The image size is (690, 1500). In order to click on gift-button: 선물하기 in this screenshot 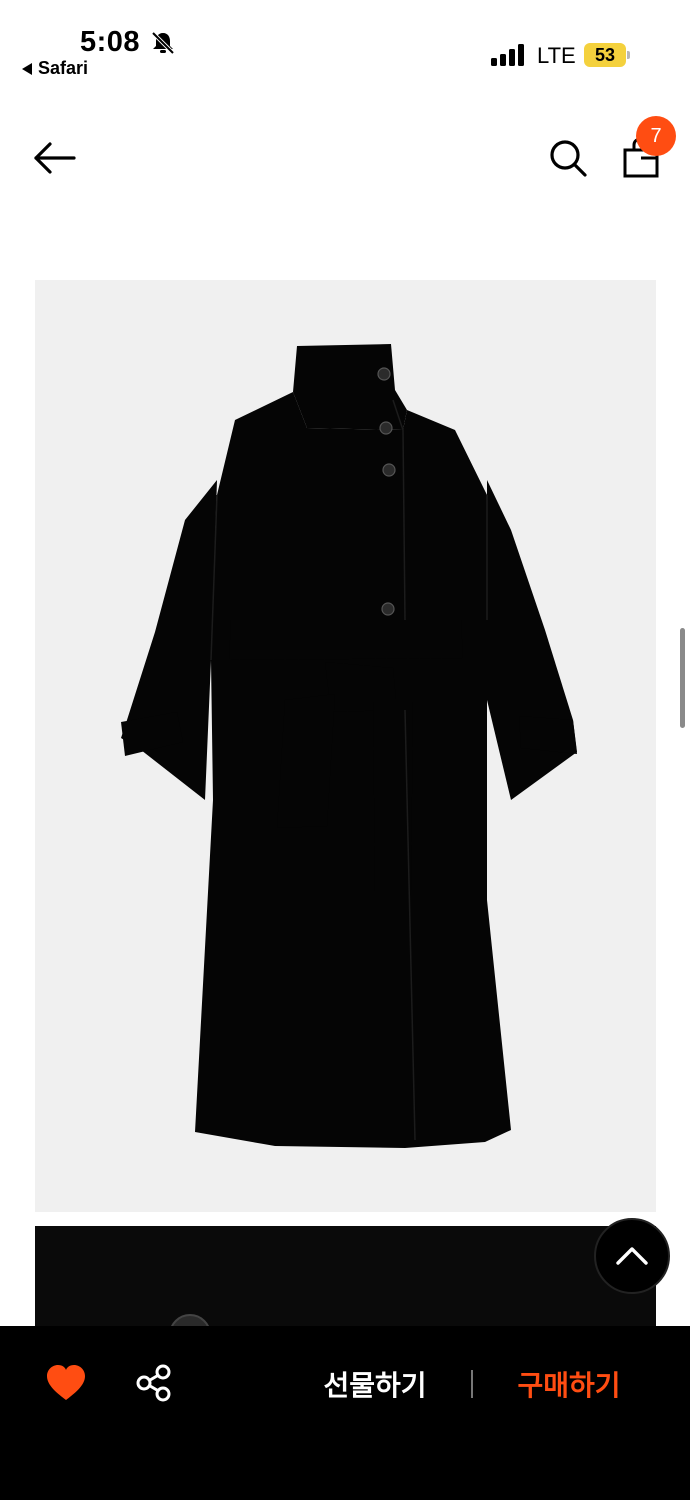, I will do `click(375, 1384)`.